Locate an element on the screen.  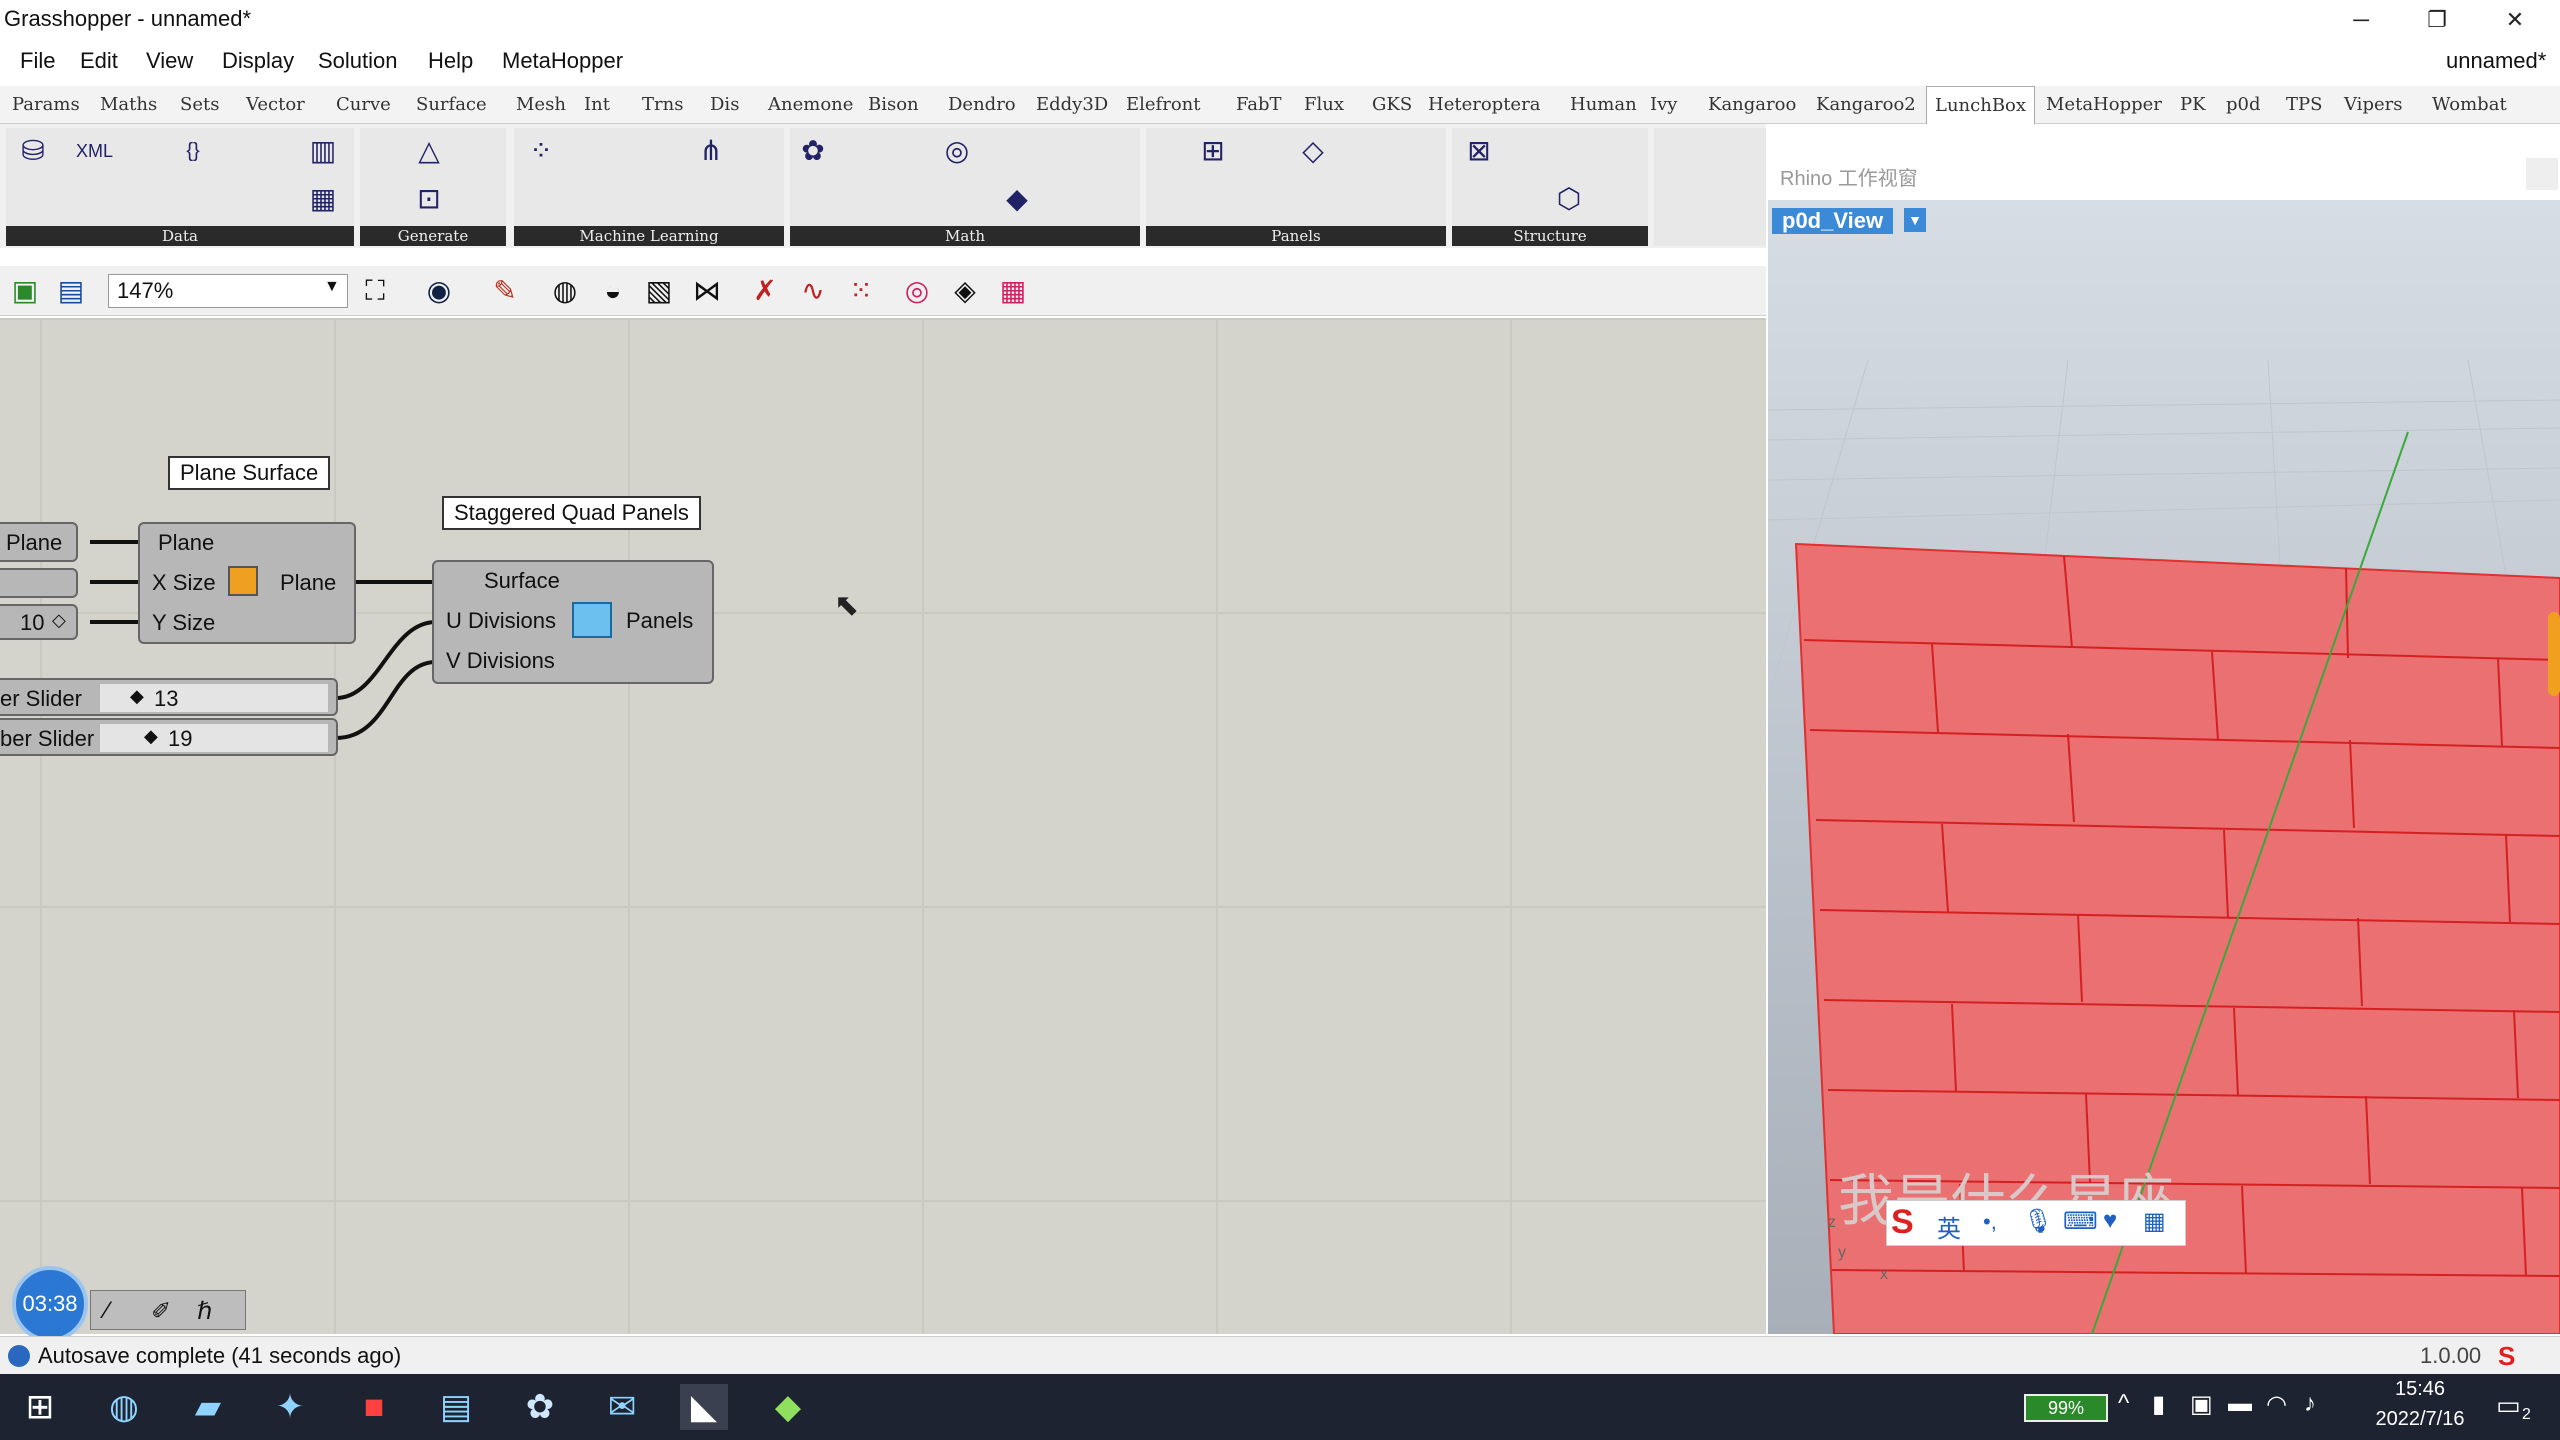
sketch-icon: ✎ is located at coordinates (505, 291).